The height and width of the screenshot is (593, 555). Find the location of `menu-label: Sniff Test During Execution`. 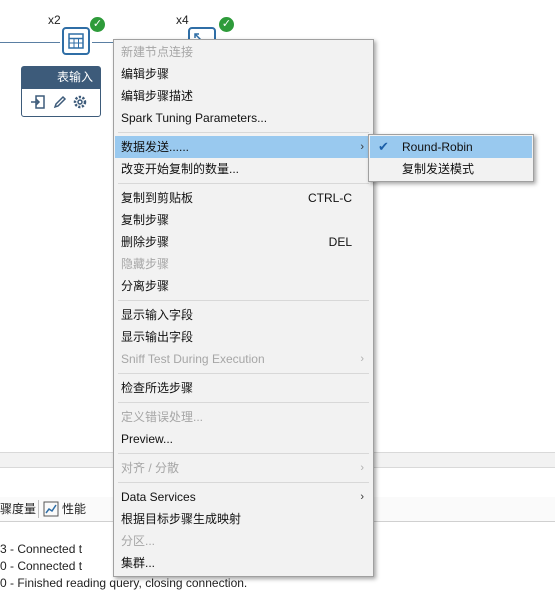

menu-label: Sniff Test During Execution is located at coordinates (193, 359).